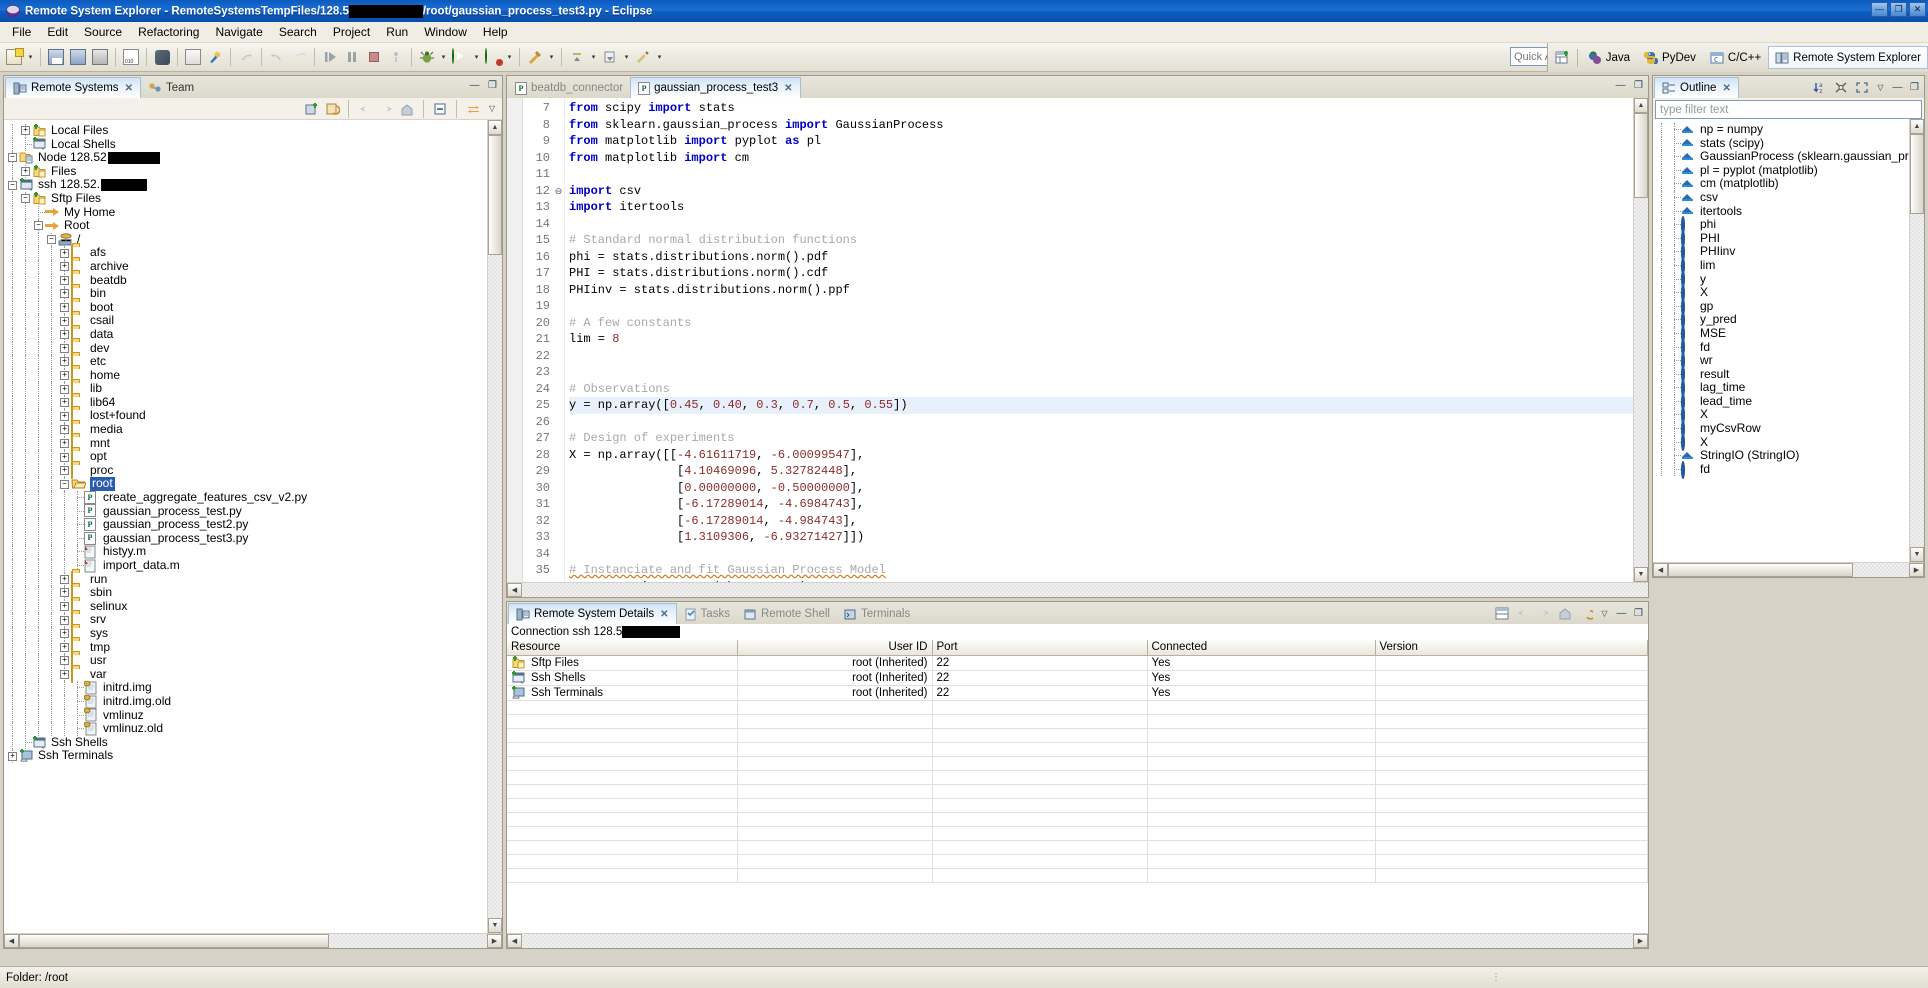 The height and width of the screenshot is (988, 1928). What do you see at coordinates (1101, 158) in the screenshot?
I see `code-line: from matplotlib import cm` at bounding box center [1101, 158].